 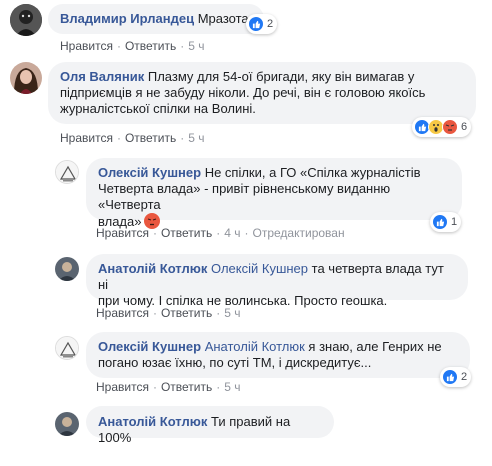 What do you see at coordinates (127, 18) in the screenshot?
I see `comment-author: Владимир Ирландец` at bounding box center [127, 18].